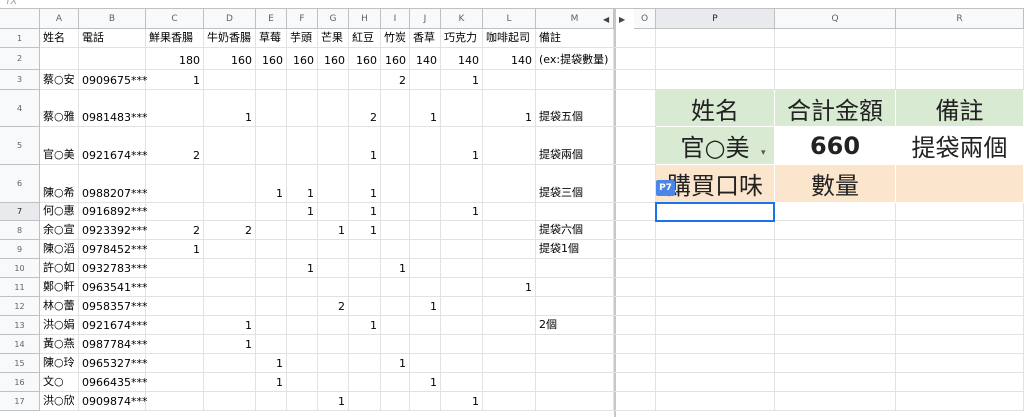 This screenshot has height=417, width=1024. I want to click on grid-cell: 提袋1個, so click(575, 249).